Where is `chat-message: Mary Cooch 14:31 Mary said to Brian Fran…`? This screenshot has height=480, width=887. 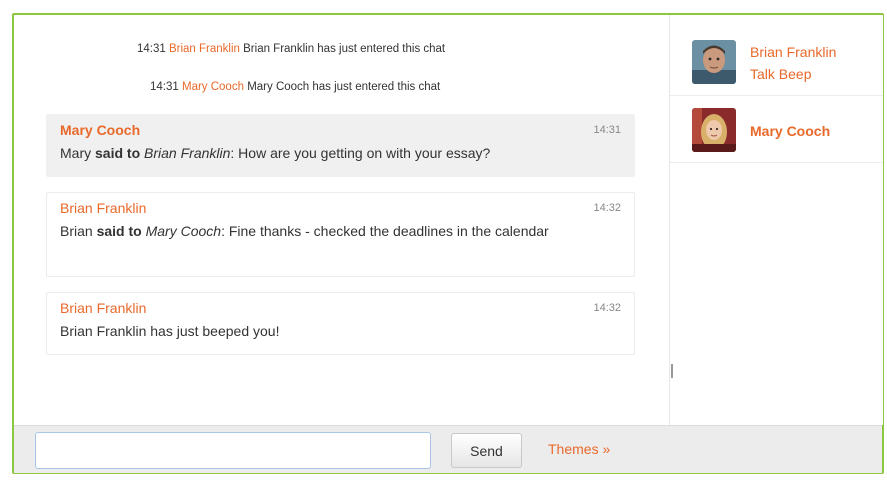
chat-message: Mary Cooch 14:31 Mary said to Brian Fran… is located at coordinates (340, 145).